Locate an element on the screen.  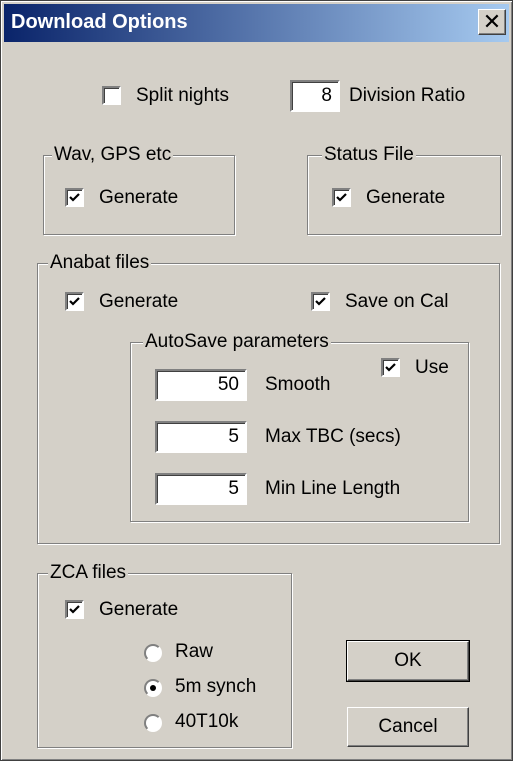
status-generate-checkbox is located at coordinates (341, 197).